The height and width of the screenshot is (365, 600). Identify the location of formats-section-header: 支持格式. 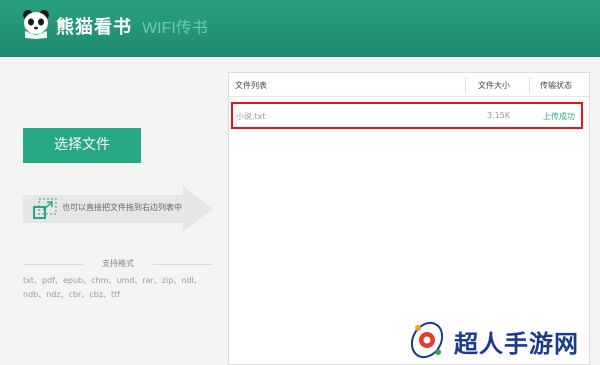
(118, 264).